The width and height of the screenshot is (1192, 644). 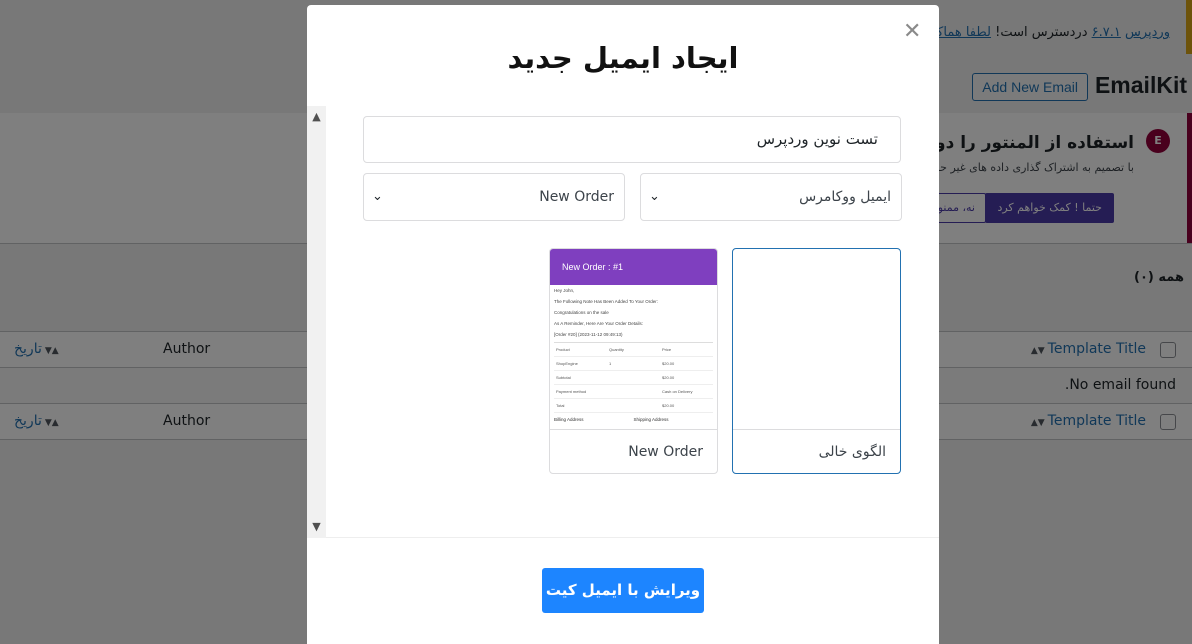 I want to click on preview-row: Subtotal $20.00, so click(x=633, y=378).